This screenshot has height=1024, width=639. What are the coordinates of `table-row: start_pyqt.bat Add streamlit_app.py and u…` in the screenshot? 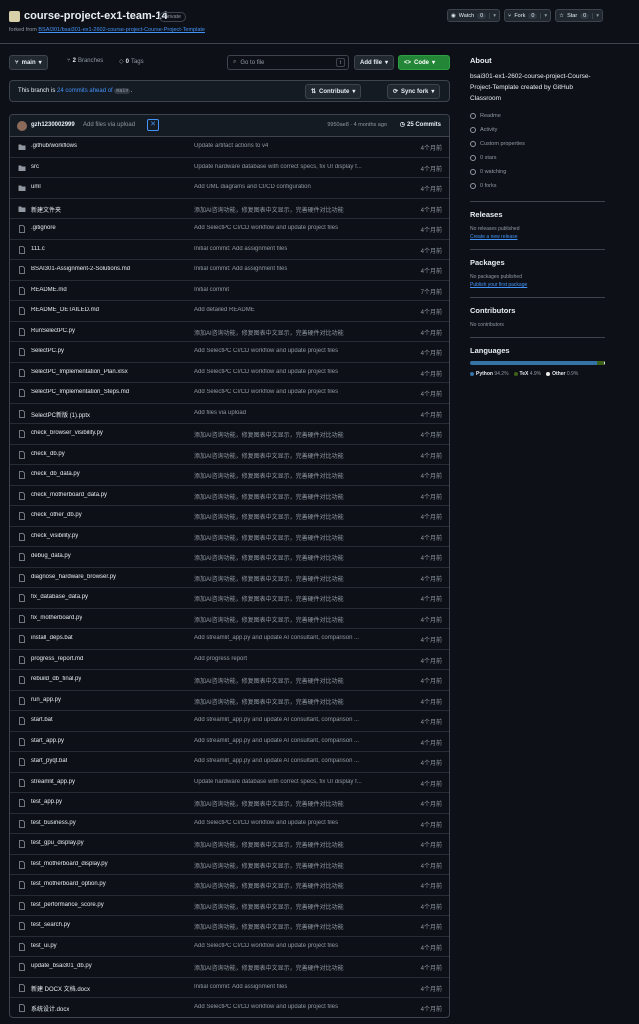 It's located at (229, 762).